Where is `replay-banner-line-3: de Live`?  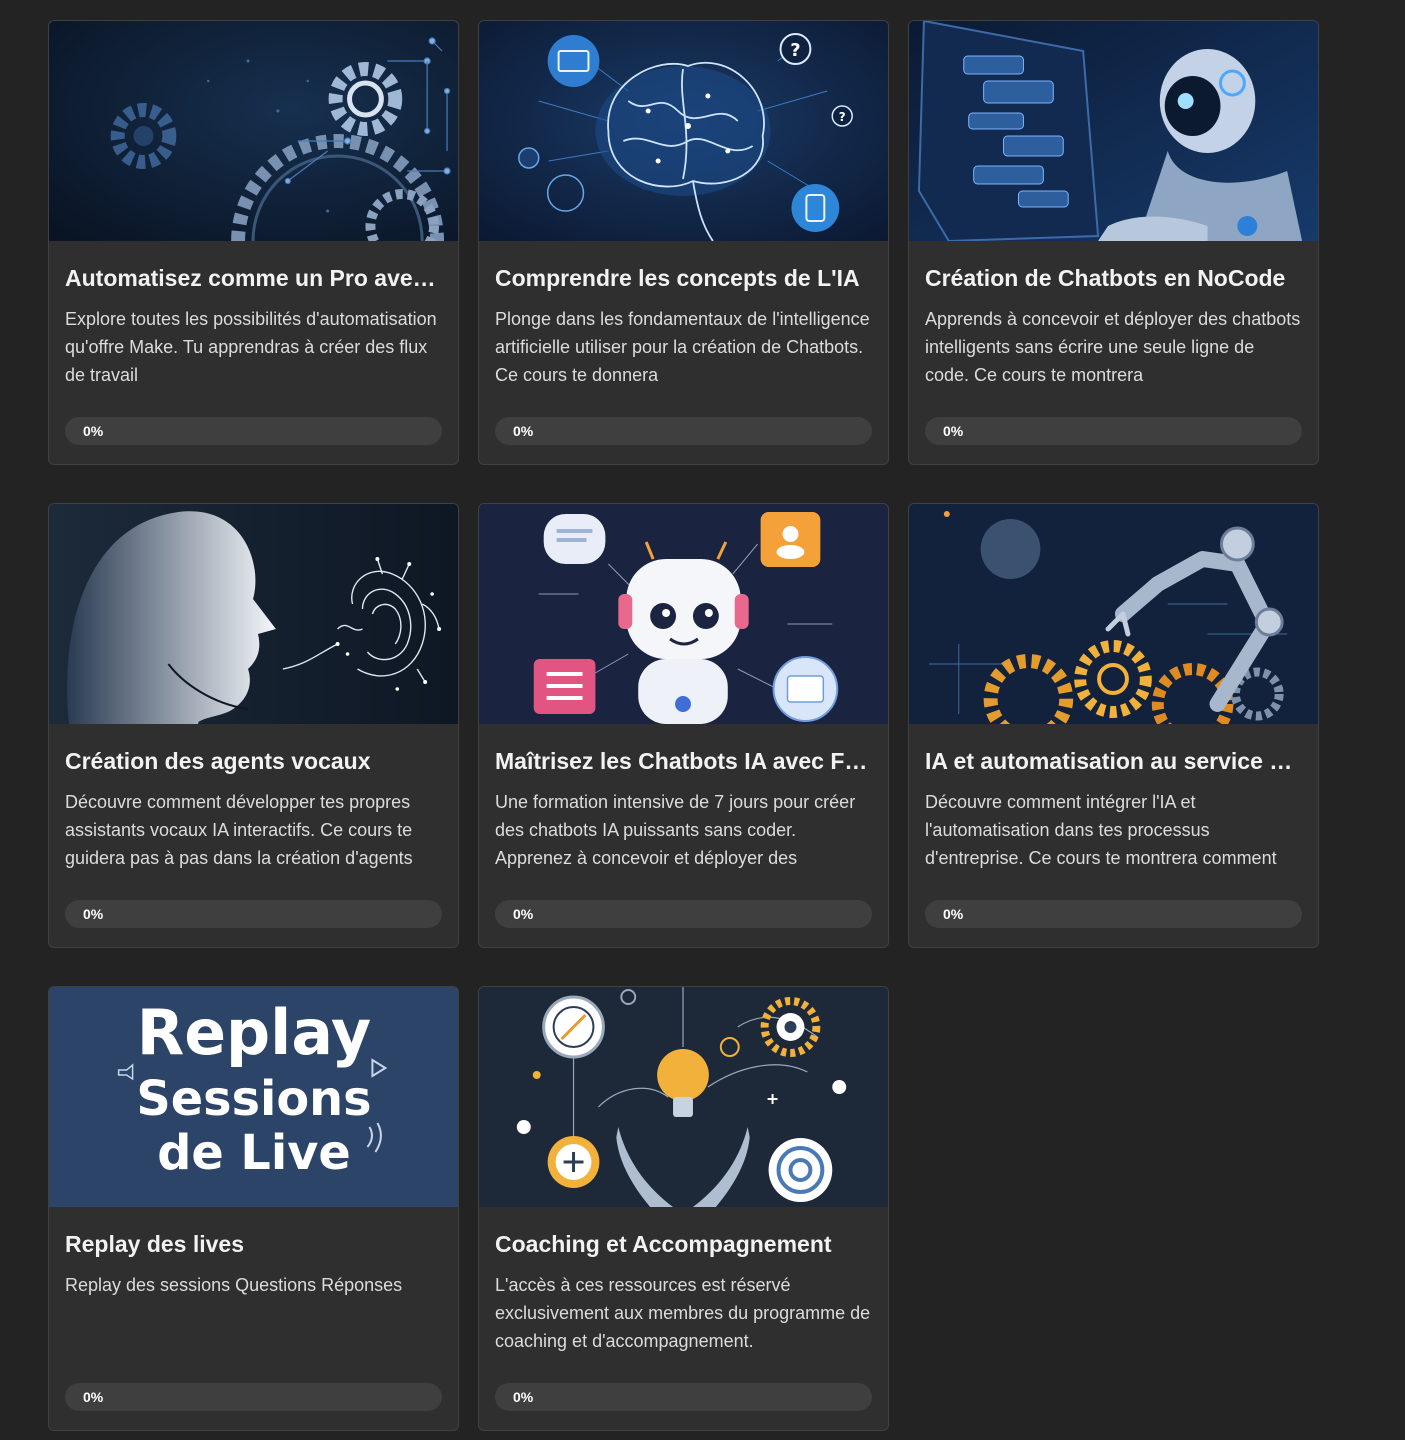
replay-banner-line-3: de Live is located at coordinates (254, 1153).